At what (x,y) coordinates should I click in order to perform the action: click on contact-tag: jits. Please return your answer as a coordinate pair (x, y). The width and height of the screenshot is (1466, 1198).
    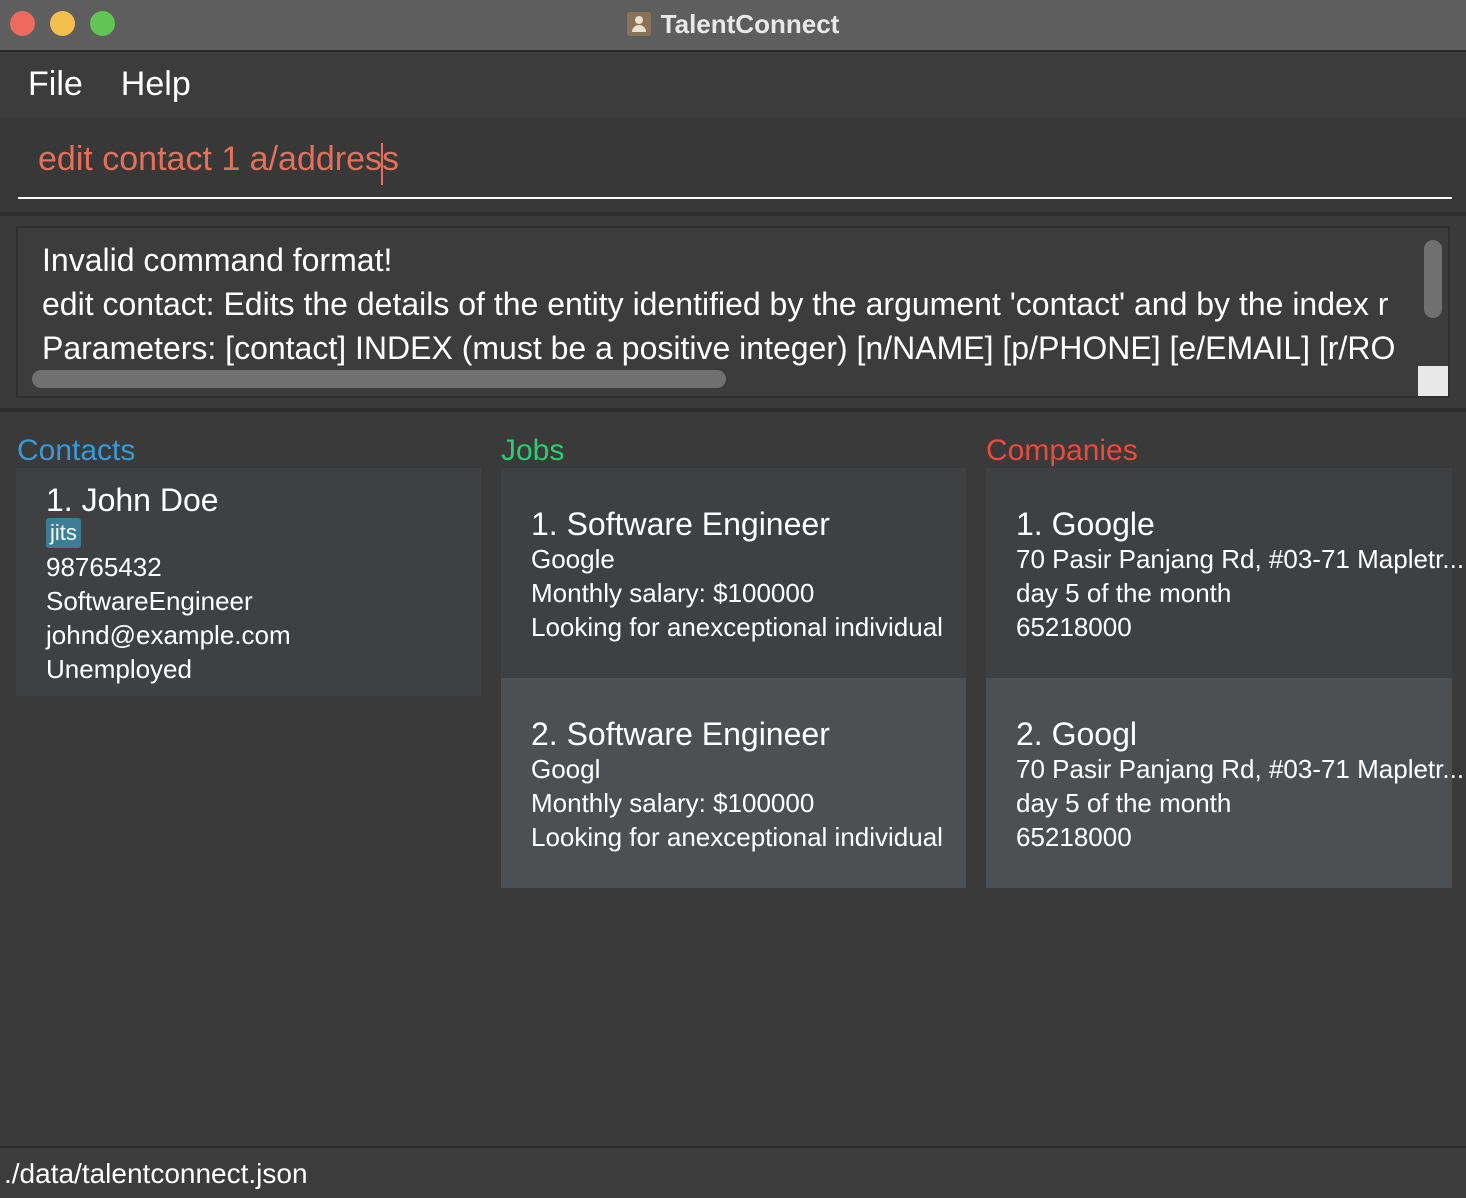
    Looking at the image, I should click on (63, 533).